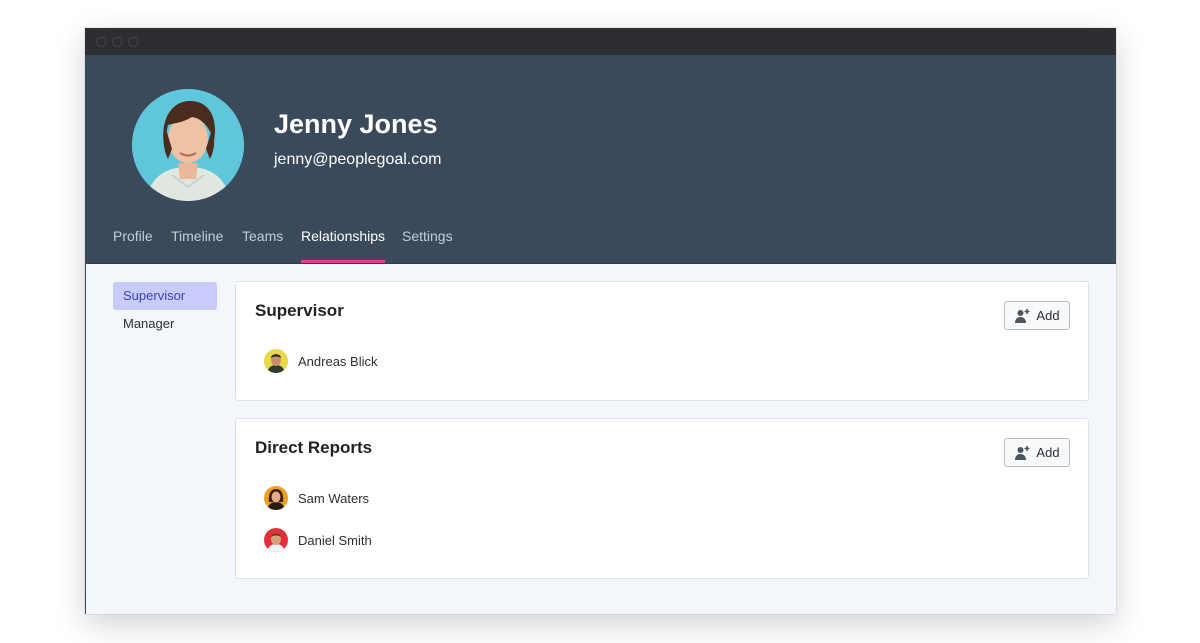  I want to click on tab-teams: Teams, so click(262, 242).